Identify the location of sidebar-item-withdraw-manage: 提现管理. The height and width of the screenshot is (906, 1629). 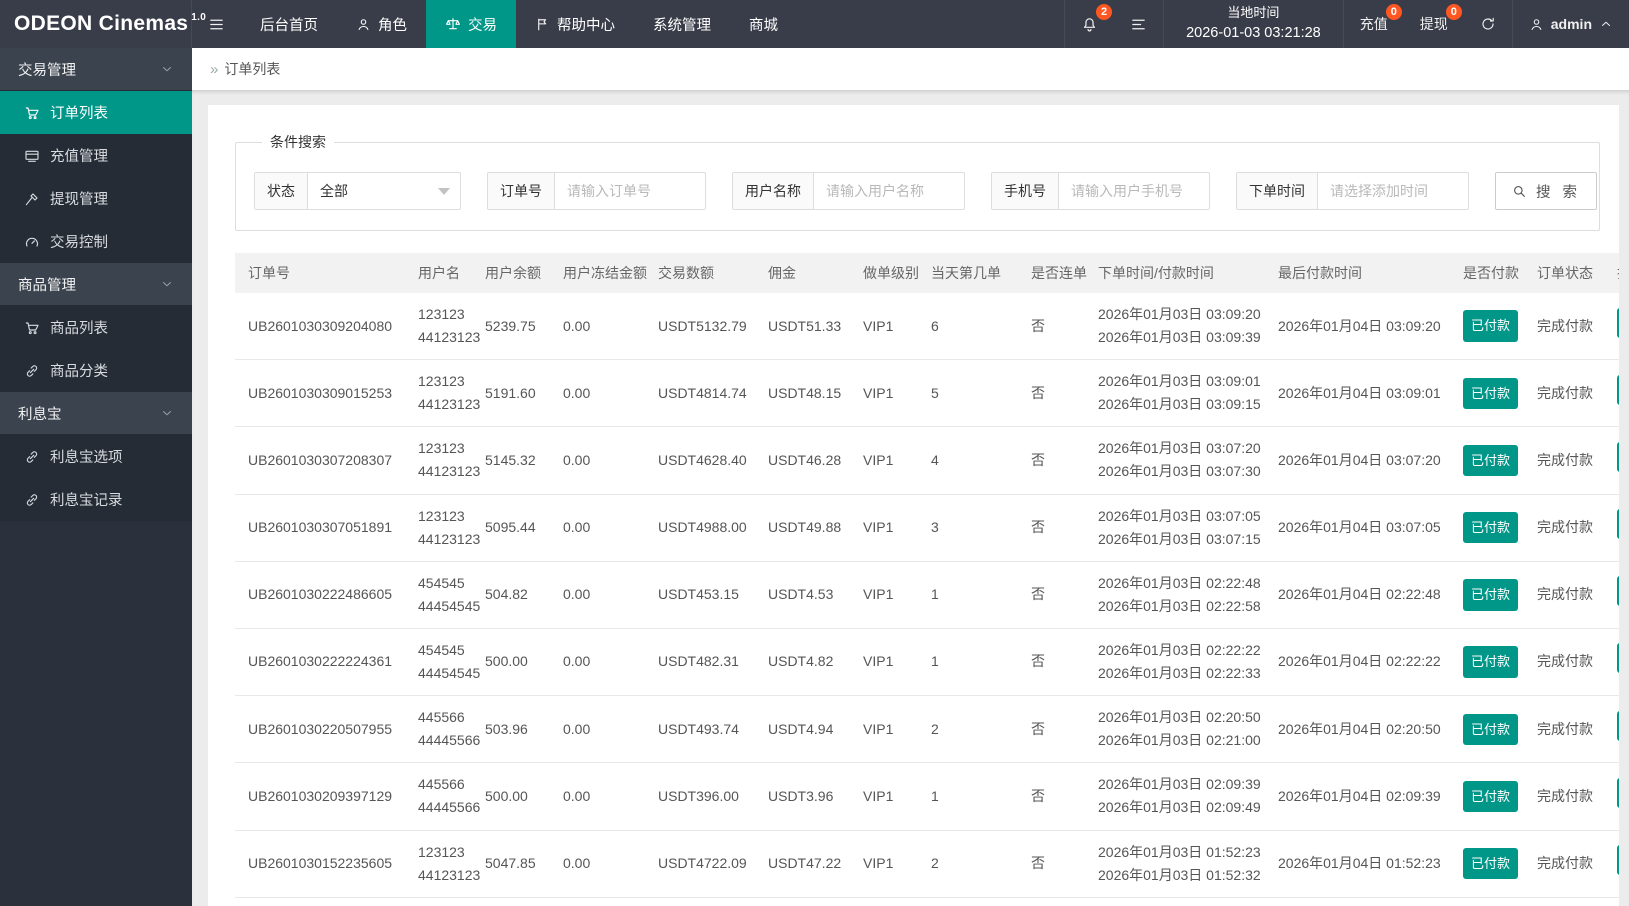
(96, 198).